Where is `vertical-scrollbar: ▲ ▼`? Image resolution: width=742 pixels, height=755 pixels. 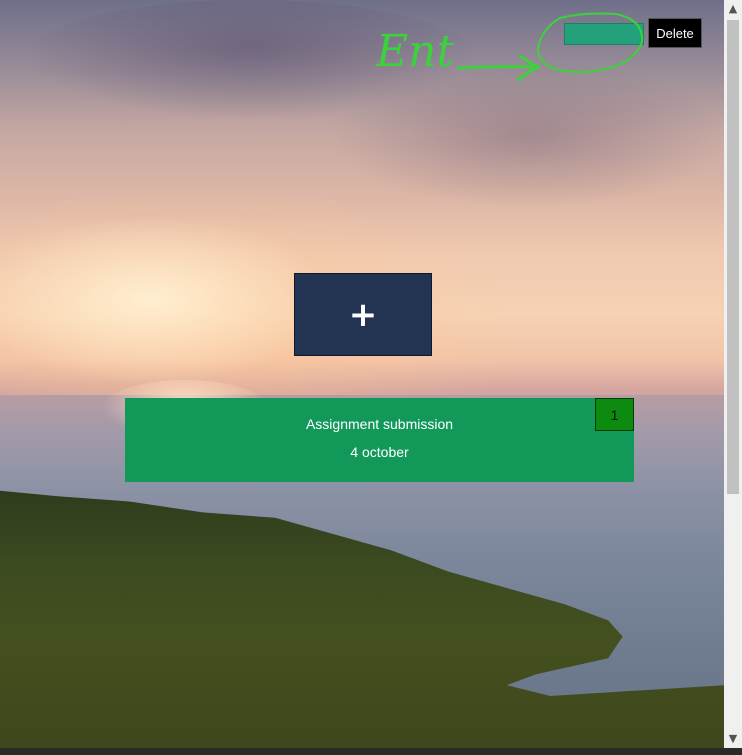
vertical-scrollbar: ▲ ▼ is located at coordinates (733, 374).